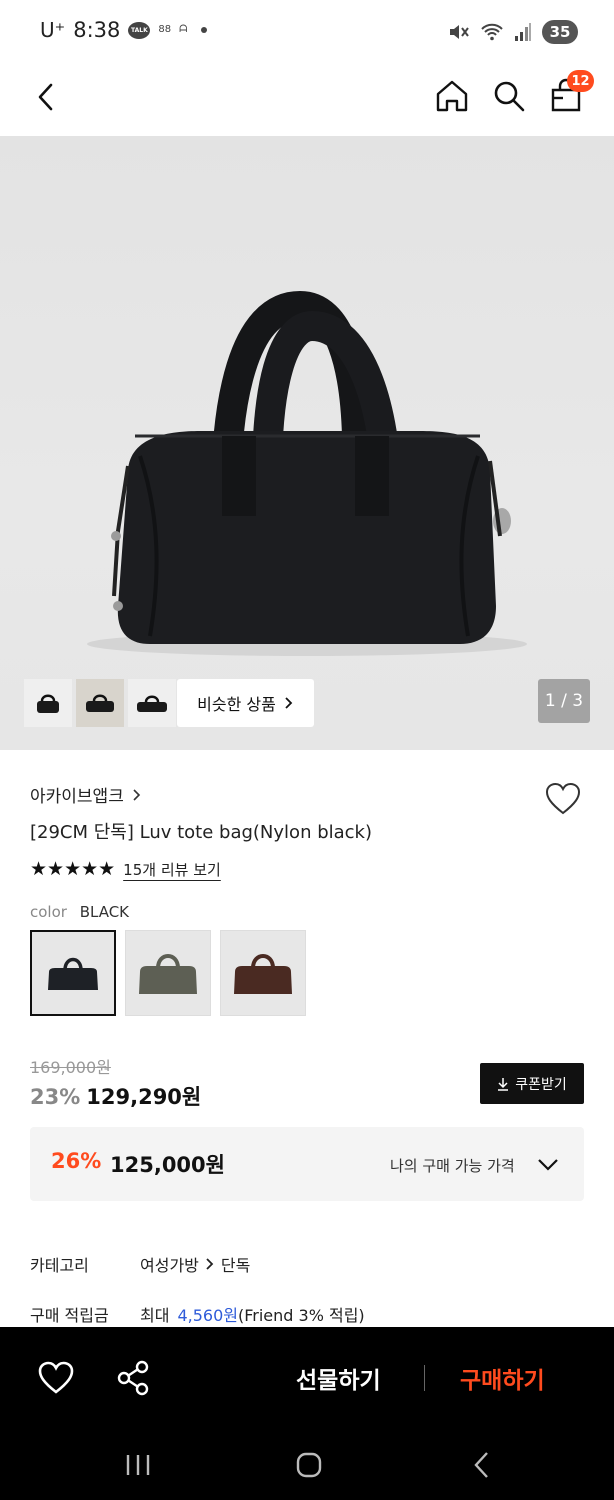 Image resolution: width=614 pixels, height=1500 pixels. Describe the element at coordinates (201, 832) in the screenshot. I see `product-title: [29CM 단독] Luv tote bag(Nylon black)` at that location.